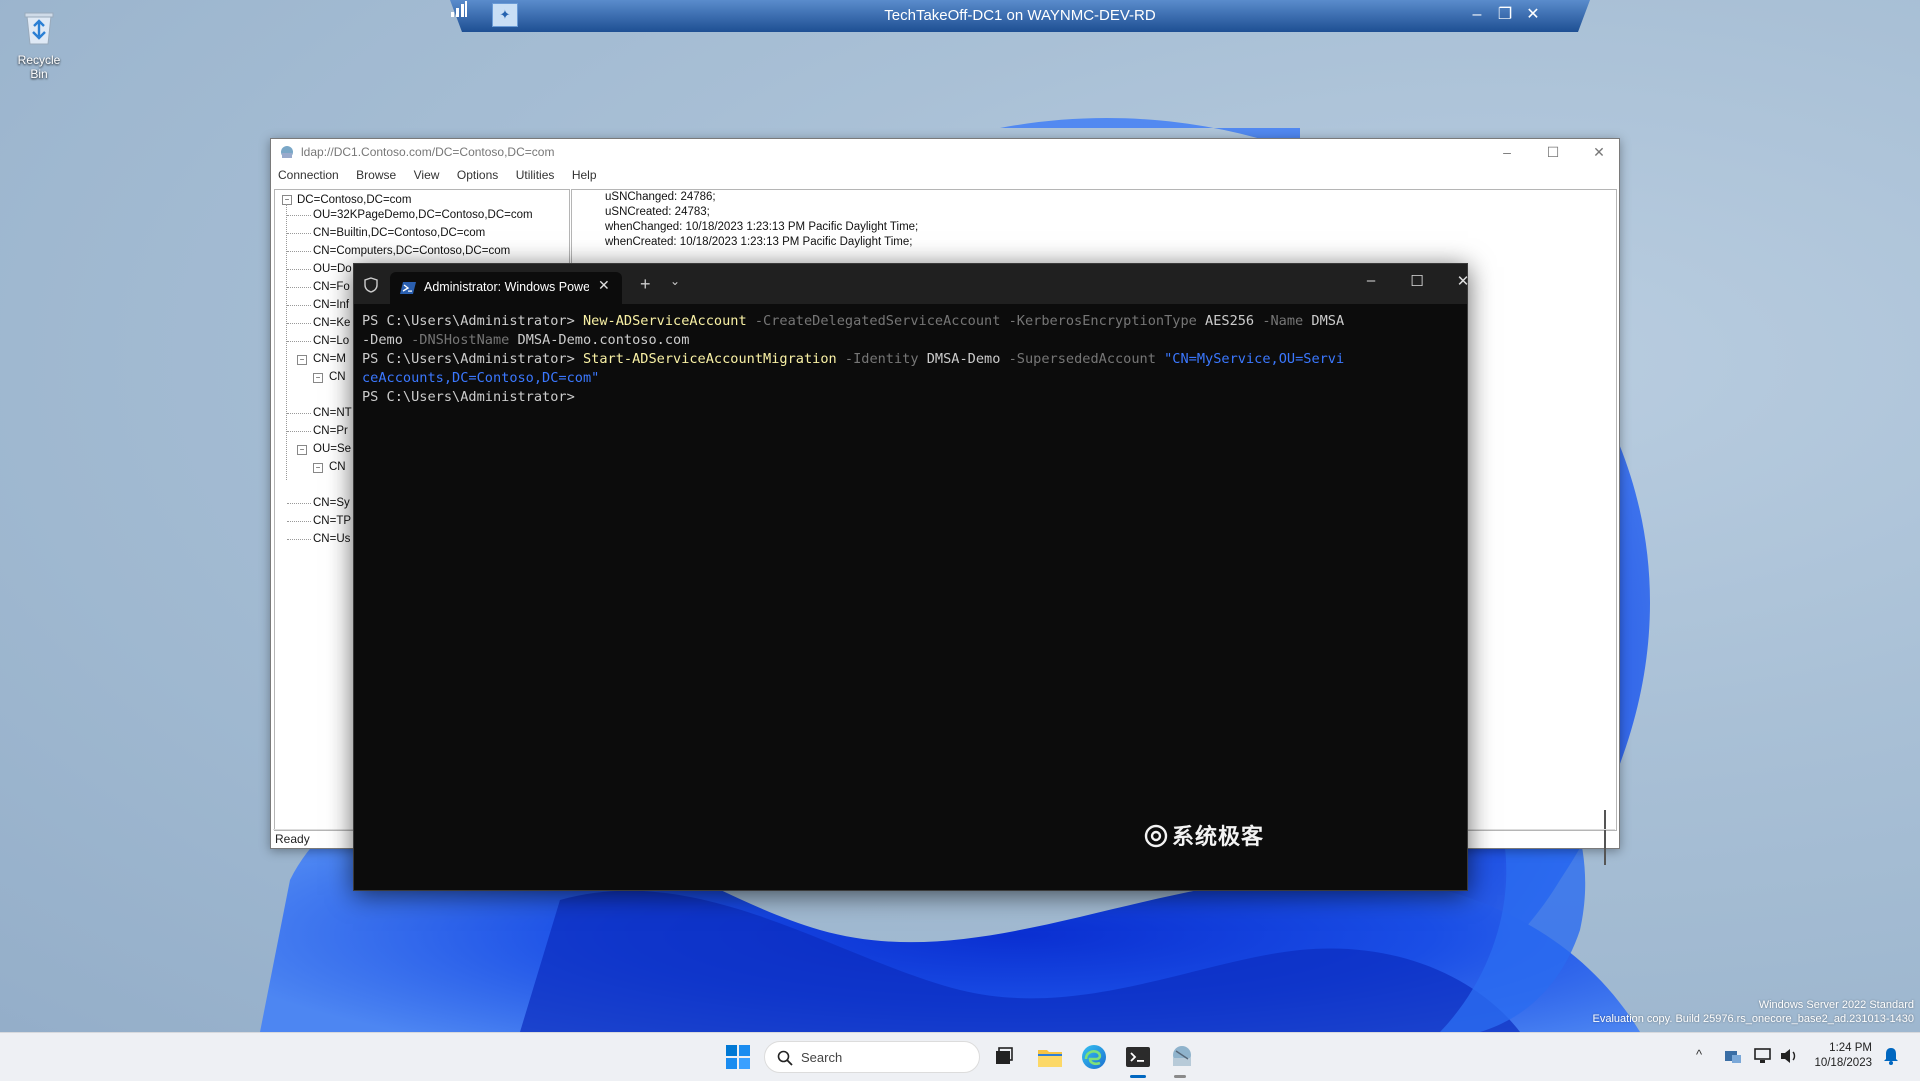 This screenshot has width=1920, height=1081. I want to click on rdp-minimize-button: –, so click(1477, 15).